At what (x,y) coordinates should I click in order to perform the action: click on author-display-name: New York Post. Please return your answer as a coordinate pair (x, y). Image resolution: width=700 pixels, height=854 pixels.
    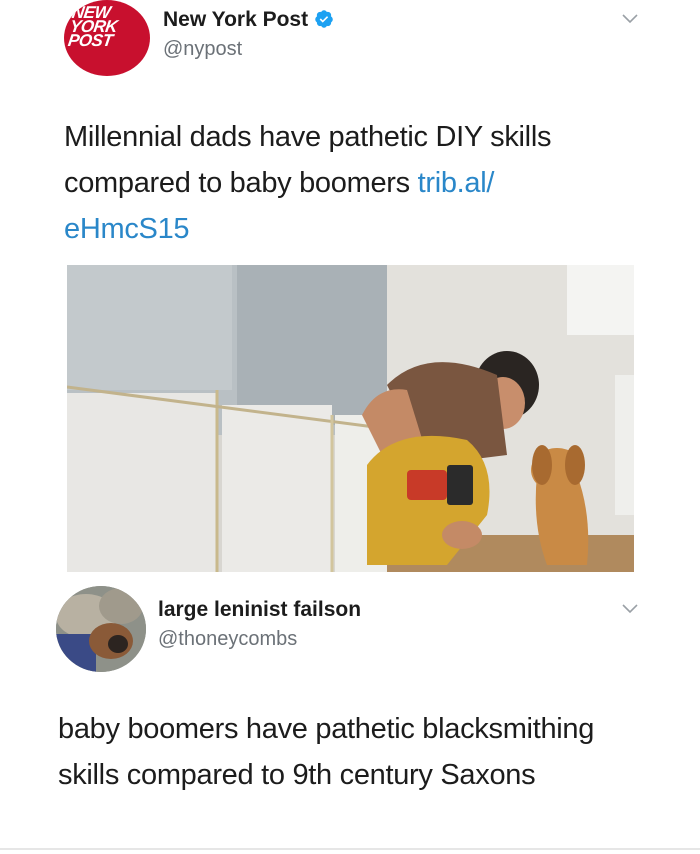
    Looking at the image, I should click on (248, 20).